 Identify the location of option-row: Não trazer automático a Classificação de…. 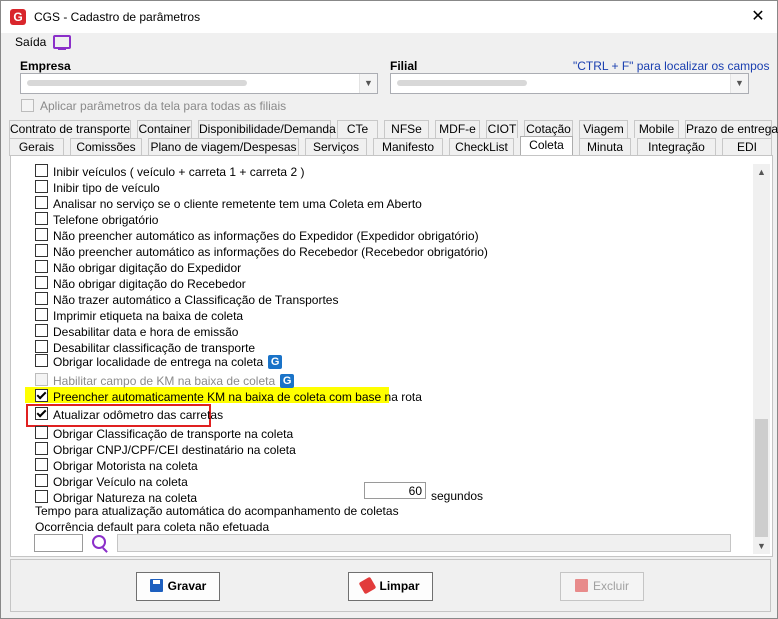
(186, 299).